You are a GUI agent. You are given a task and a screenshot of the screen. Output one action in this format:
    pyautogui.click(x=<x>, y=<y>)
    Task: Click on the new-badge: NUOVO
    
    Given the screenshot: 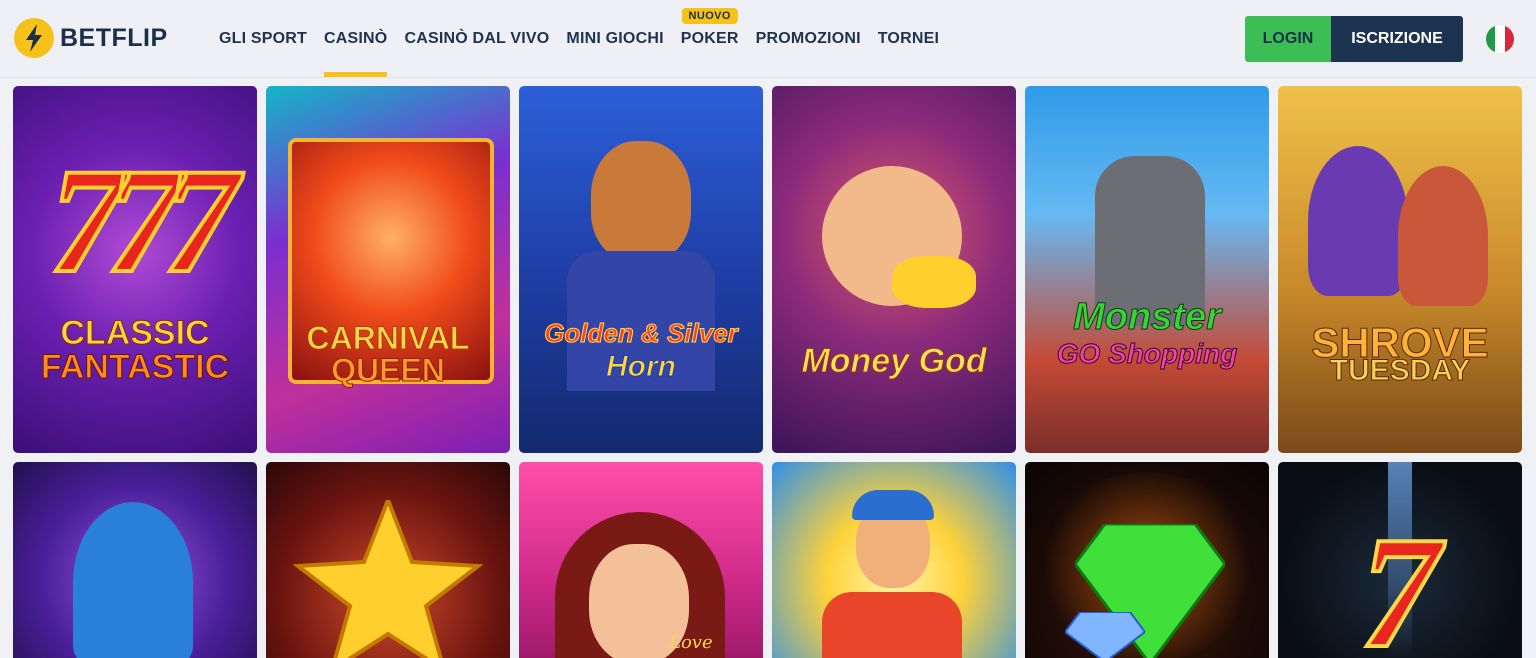 What is the action you would take?
    pyautogui.click(x=709, y=16)
    